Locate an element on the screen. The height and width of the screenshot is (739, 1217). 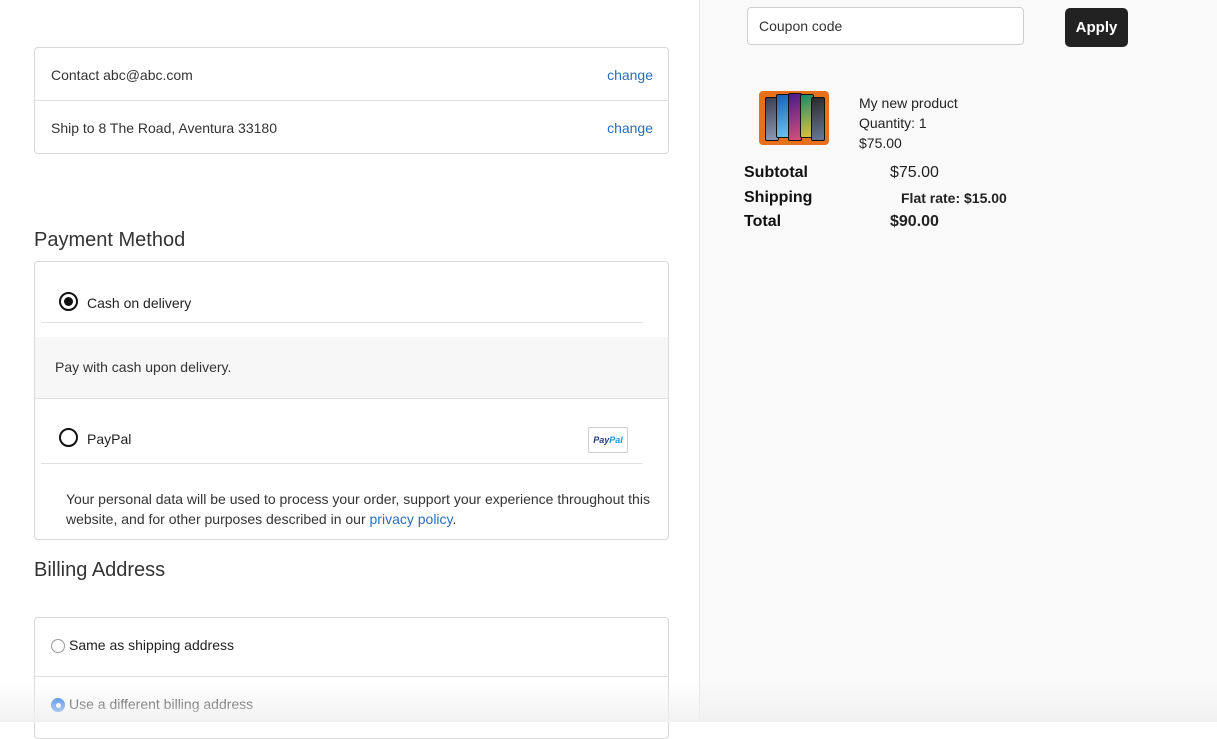
billing-option-different: Use a different billing address is located at coordinates (351, 705).